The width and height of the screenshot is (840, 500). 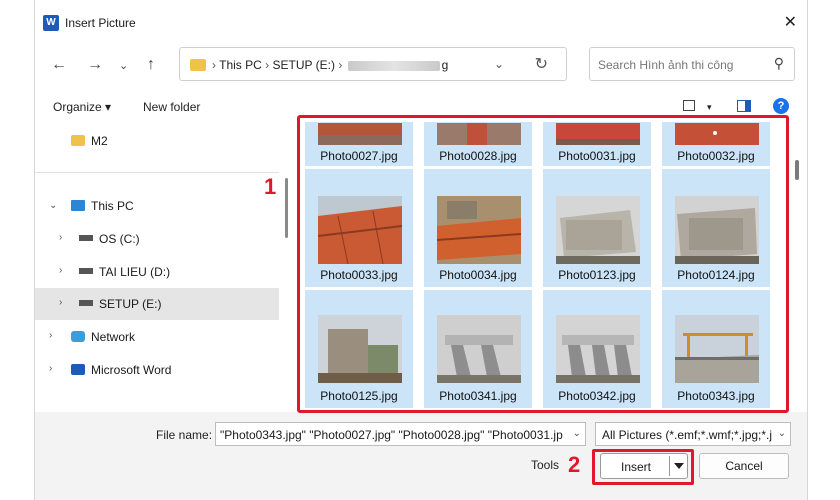 What do you see at coordinates (499, 64) in the screenshot?
I see `address-dropdown-icon: ⌄` at bounding box center [499, 64].